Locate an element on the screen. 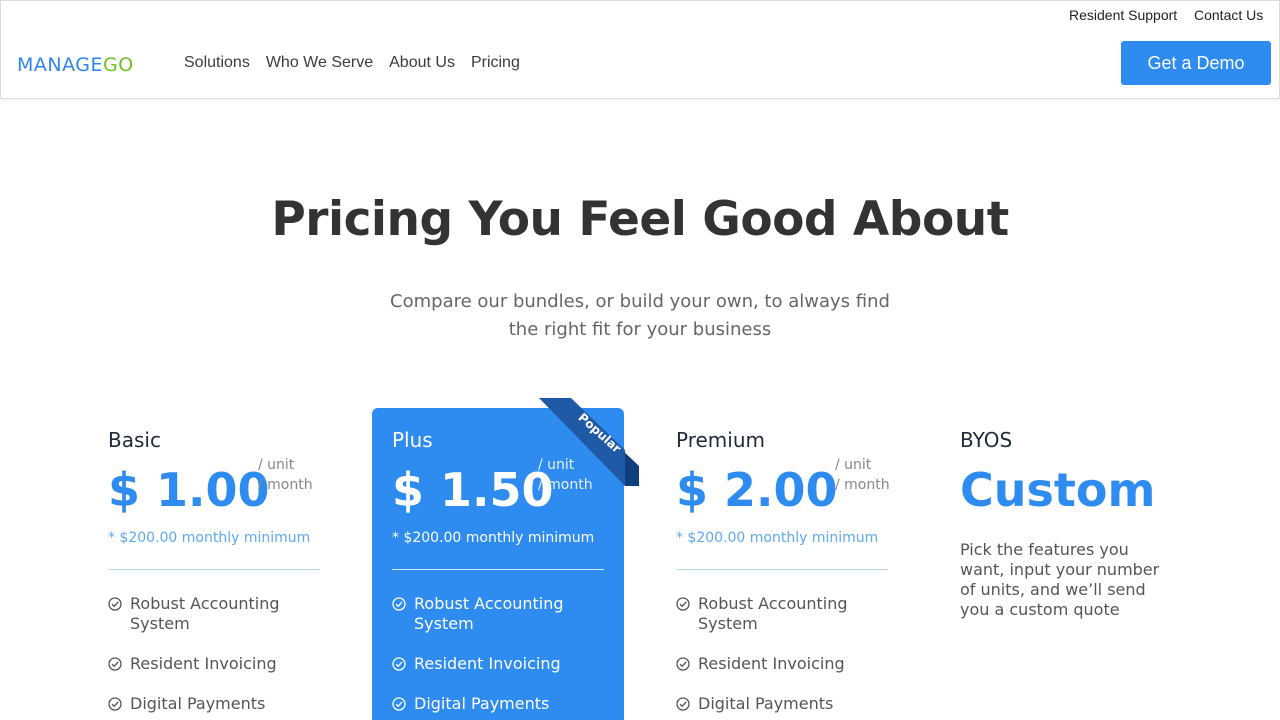 The height and width of the screenshot is (720, 1280). plan-price: $ 2.00 is located at coordinates (757, 490).